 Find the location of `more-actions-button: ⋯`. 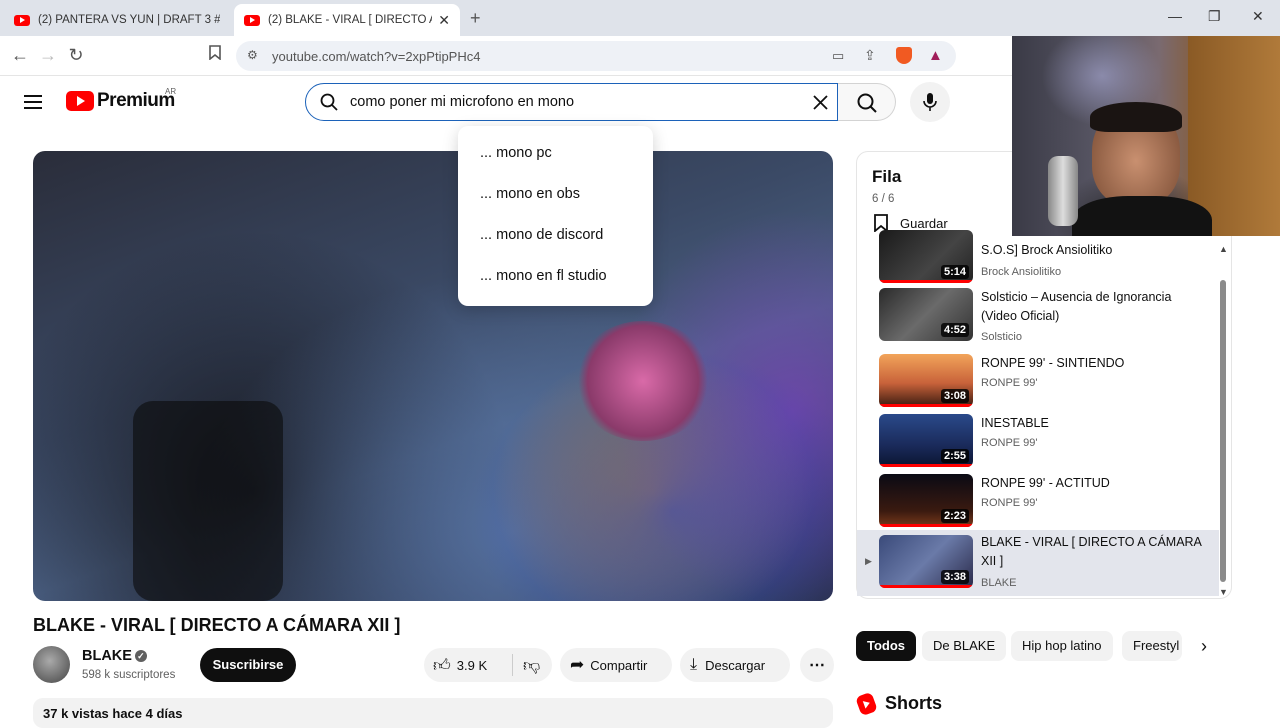

more-actions-button: ⋯ is located at coordinates (817, 665).